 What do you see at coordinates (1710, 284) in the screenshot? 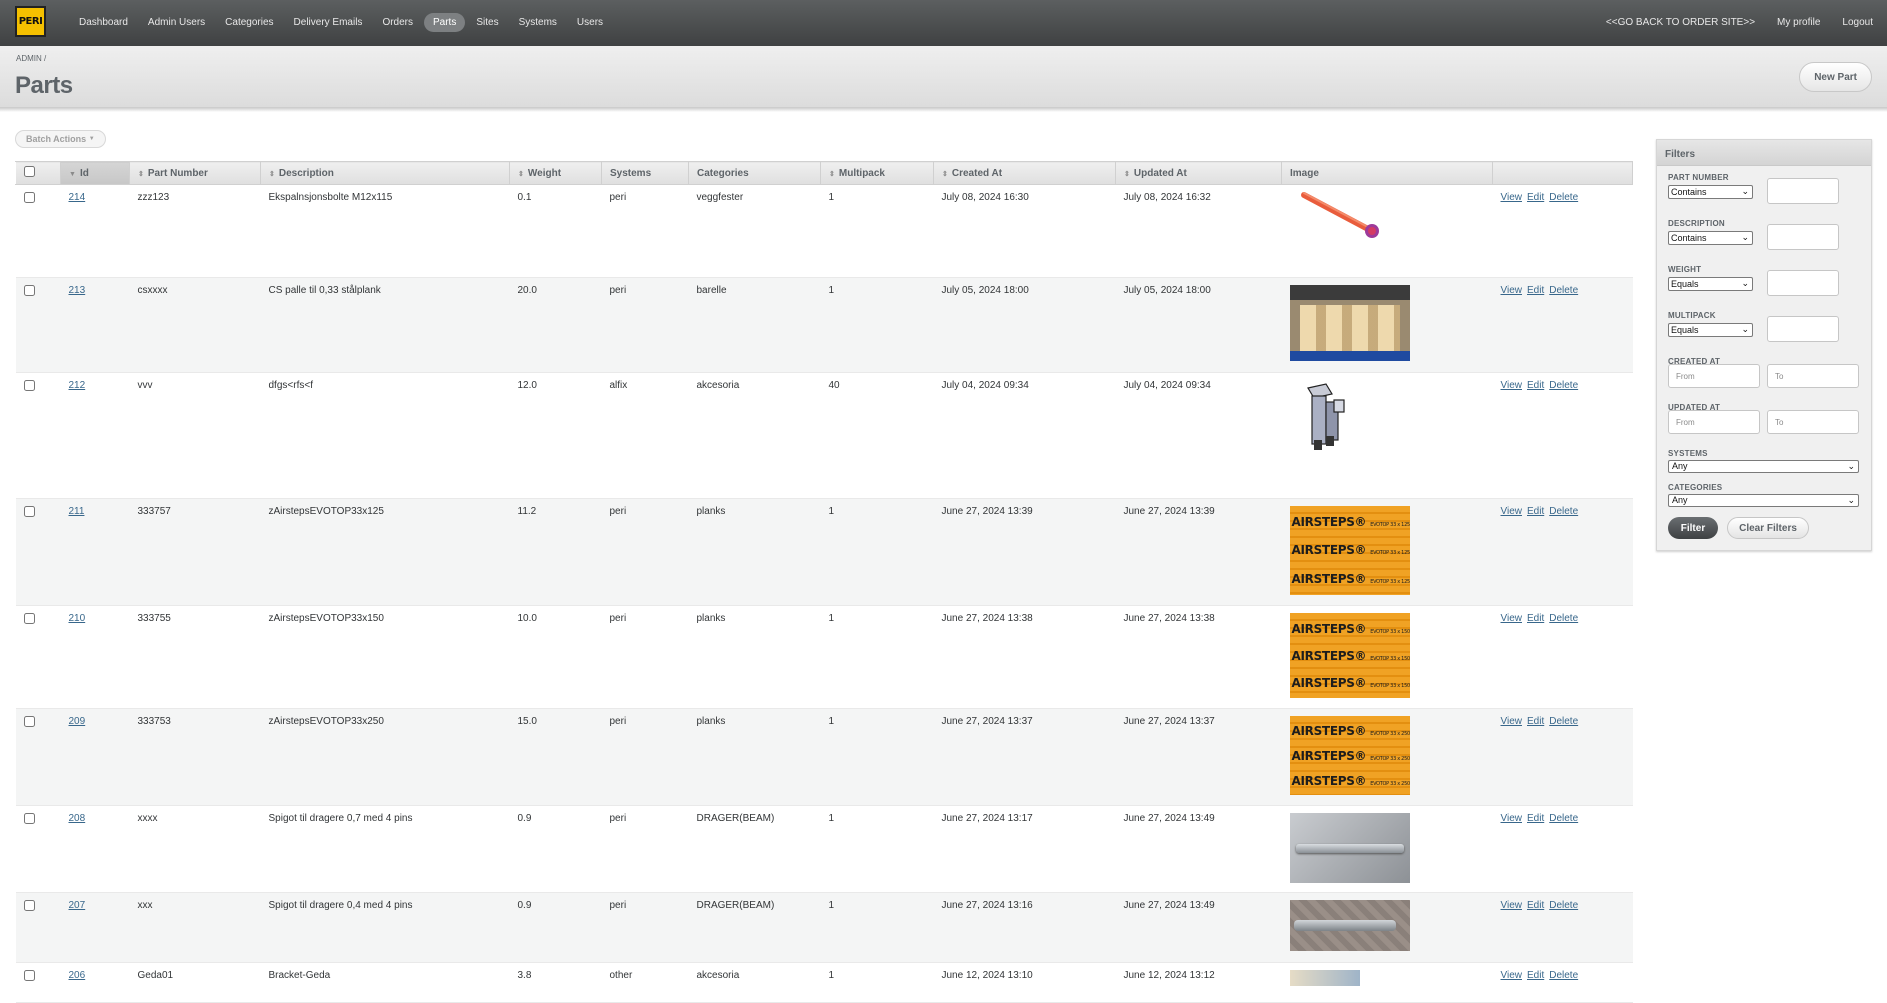
I see `weight-operator-select: Equals ⌄` at bounding box center [1710, 284].